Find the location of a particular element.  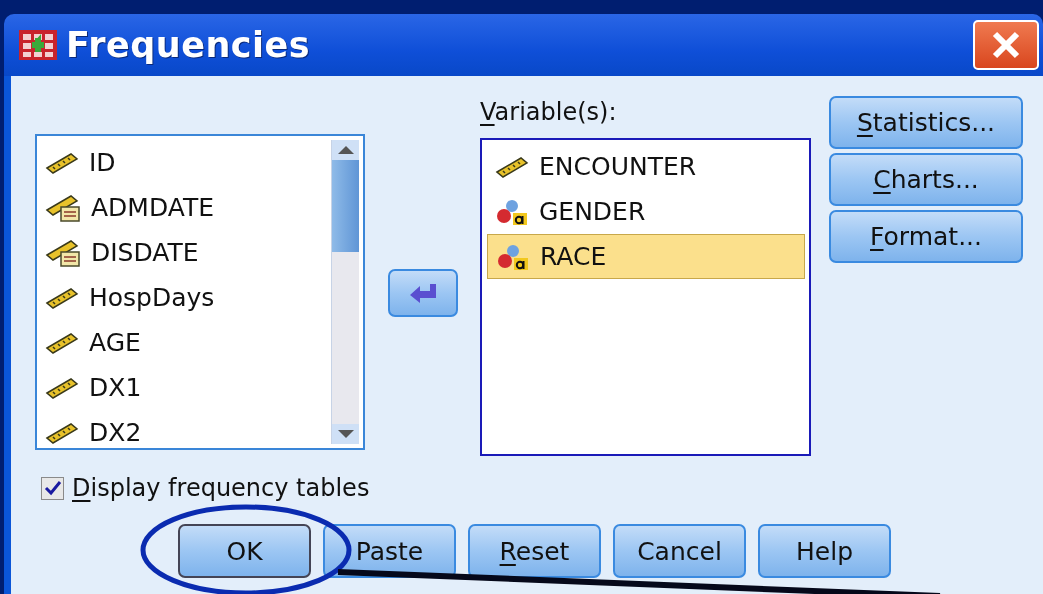

variable-name: ADMDATE is located at coordinates (152, 207).